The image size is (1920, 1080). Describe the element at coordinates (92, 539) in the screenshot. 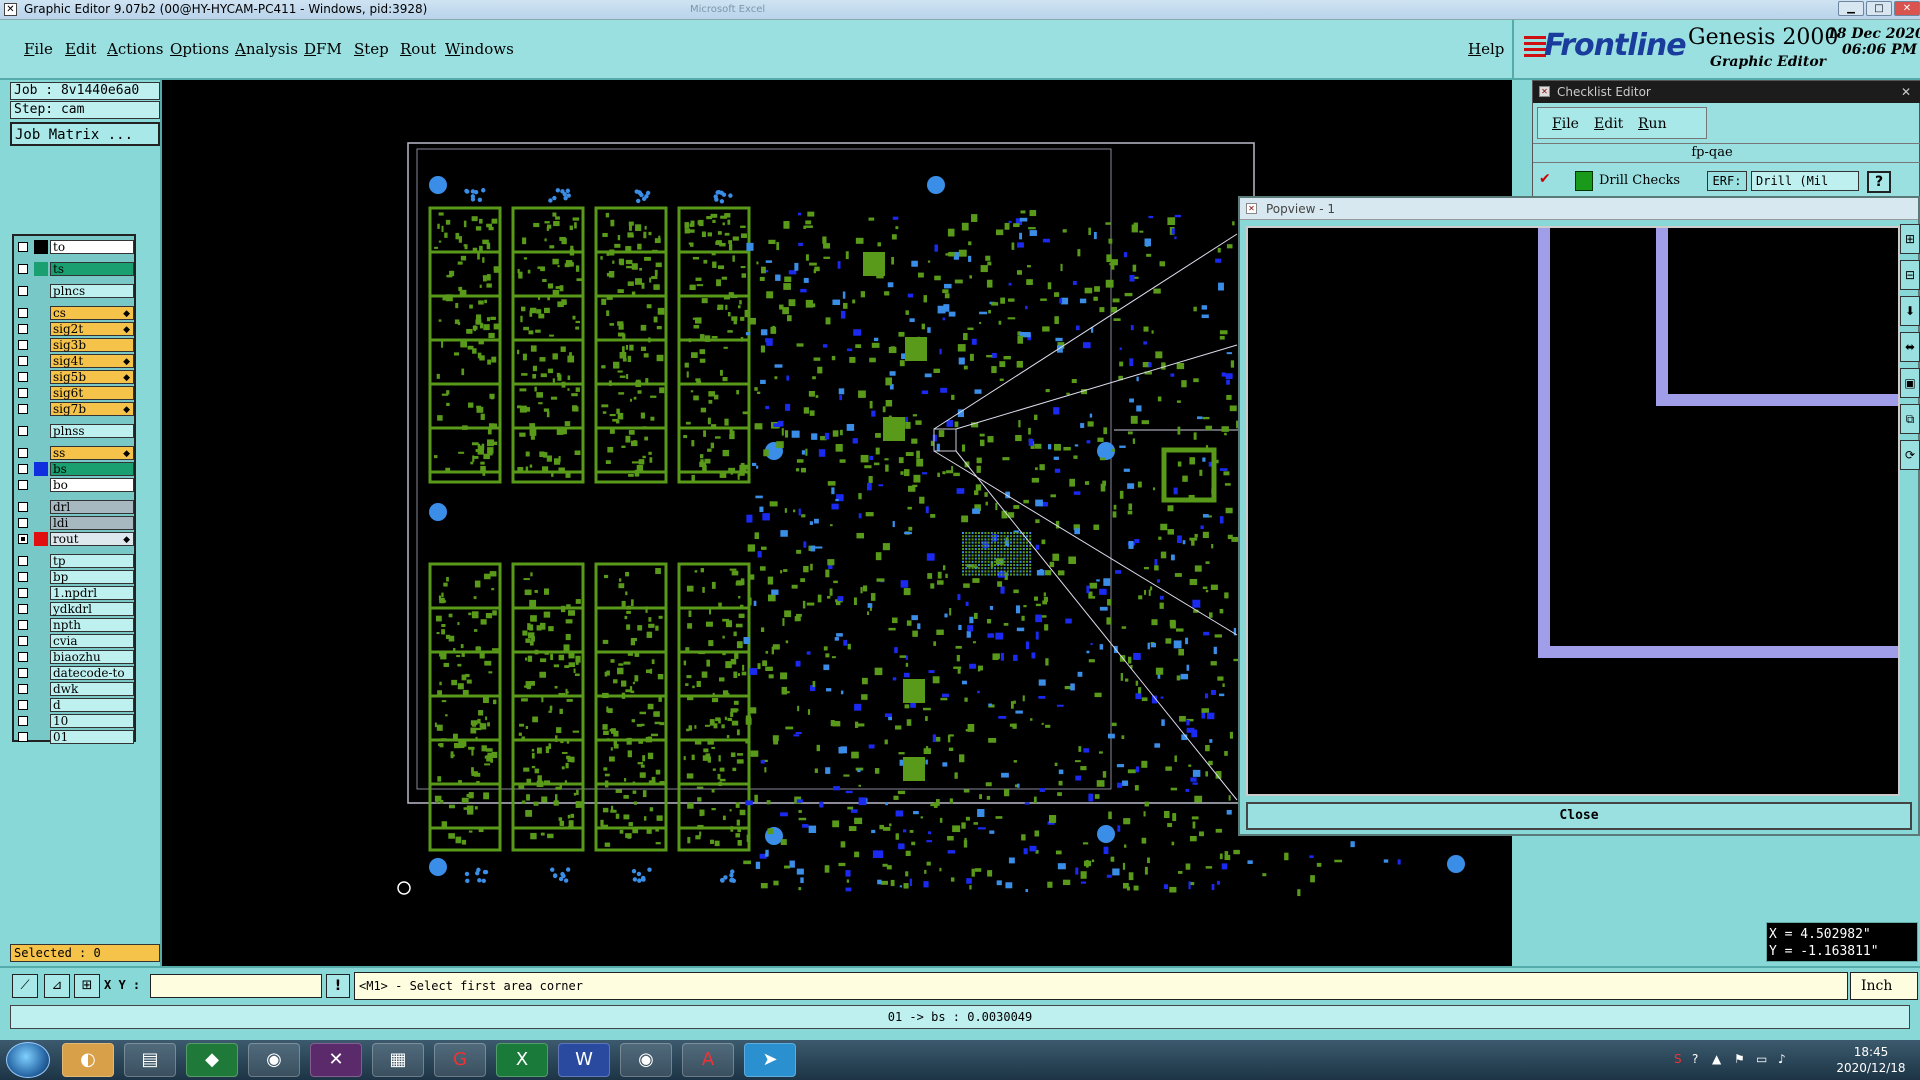

I see `layer-name: rout ◆` at that location.